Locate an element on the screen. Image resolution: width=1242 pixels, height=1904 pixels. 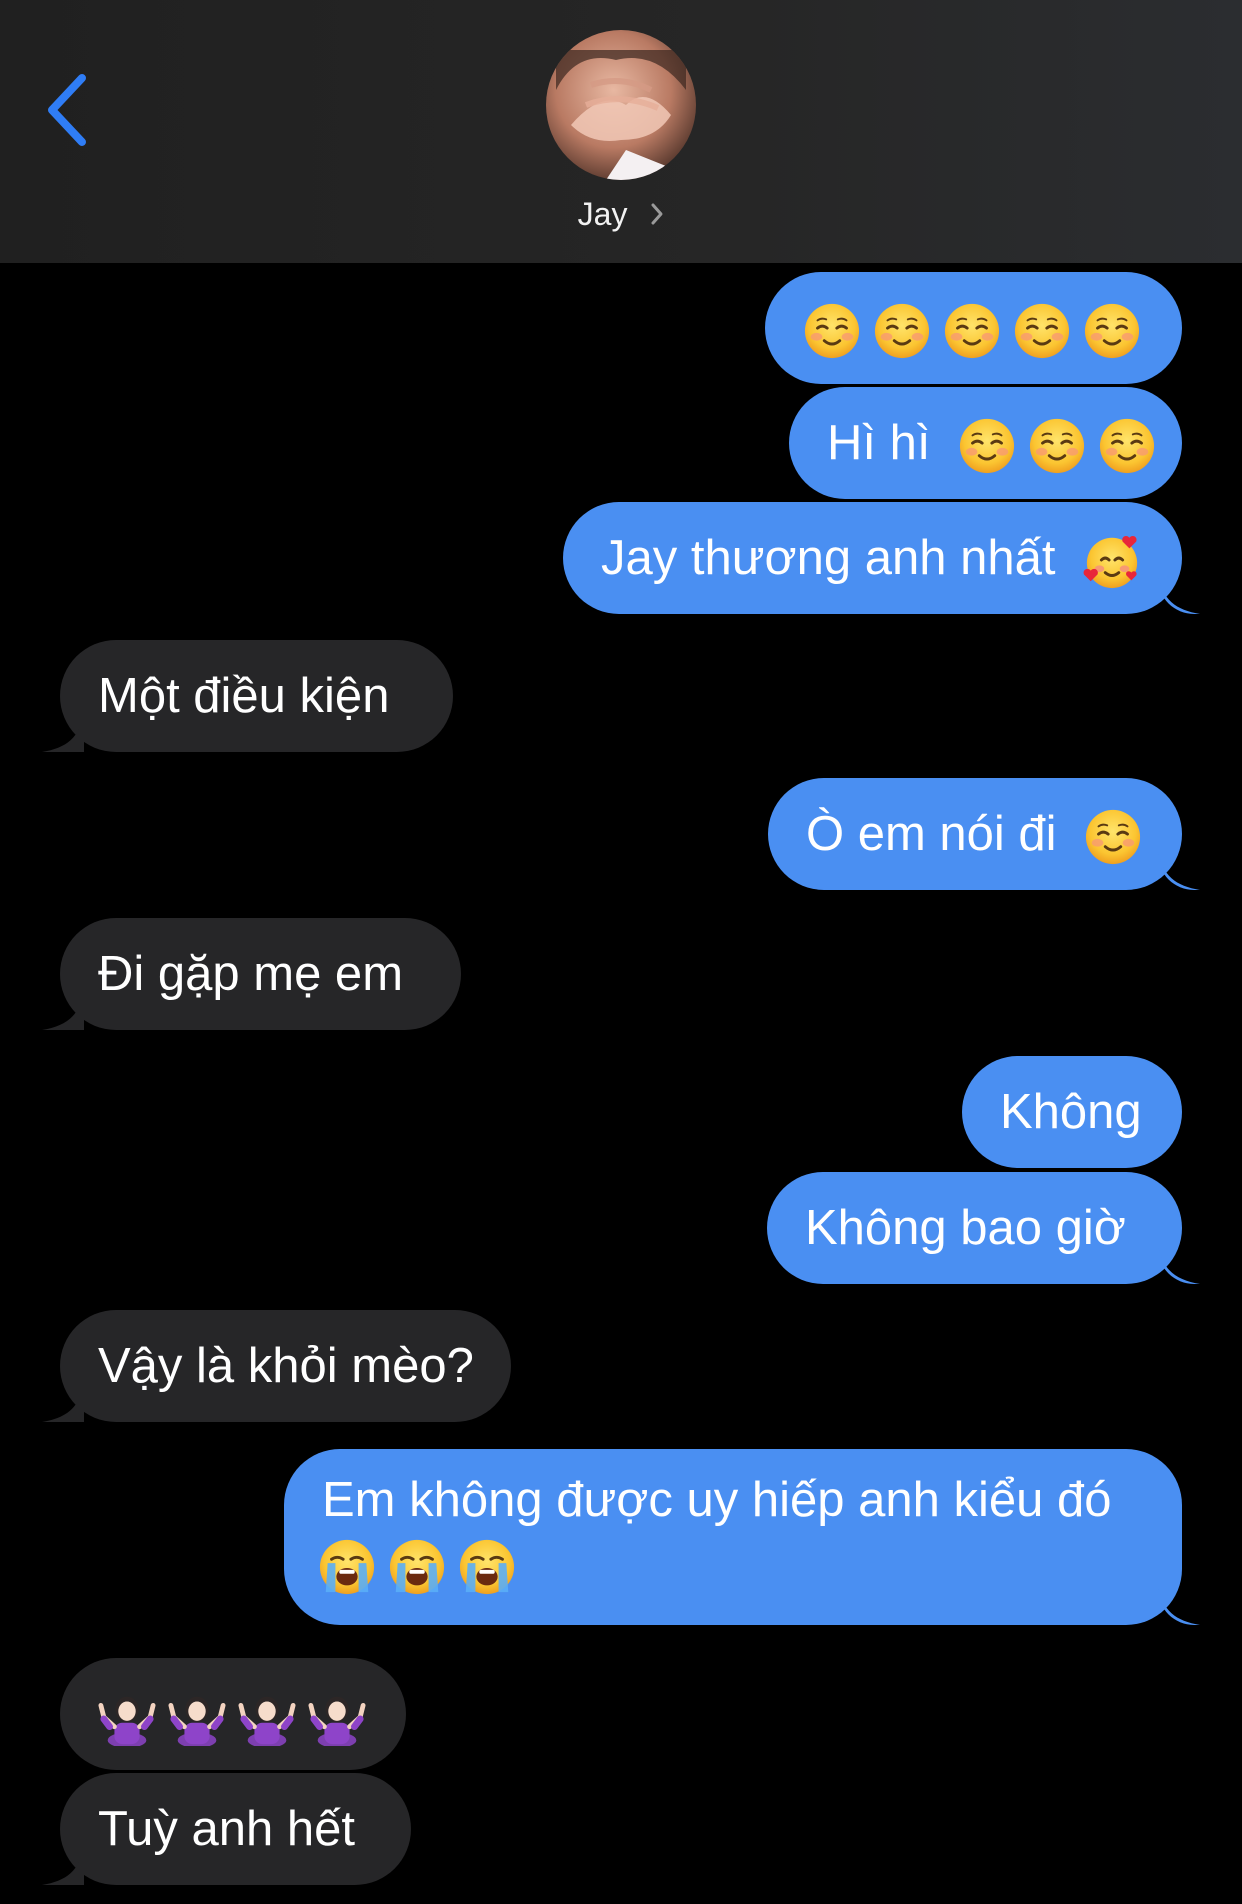
received-message is located at coordinates (233, 1714).